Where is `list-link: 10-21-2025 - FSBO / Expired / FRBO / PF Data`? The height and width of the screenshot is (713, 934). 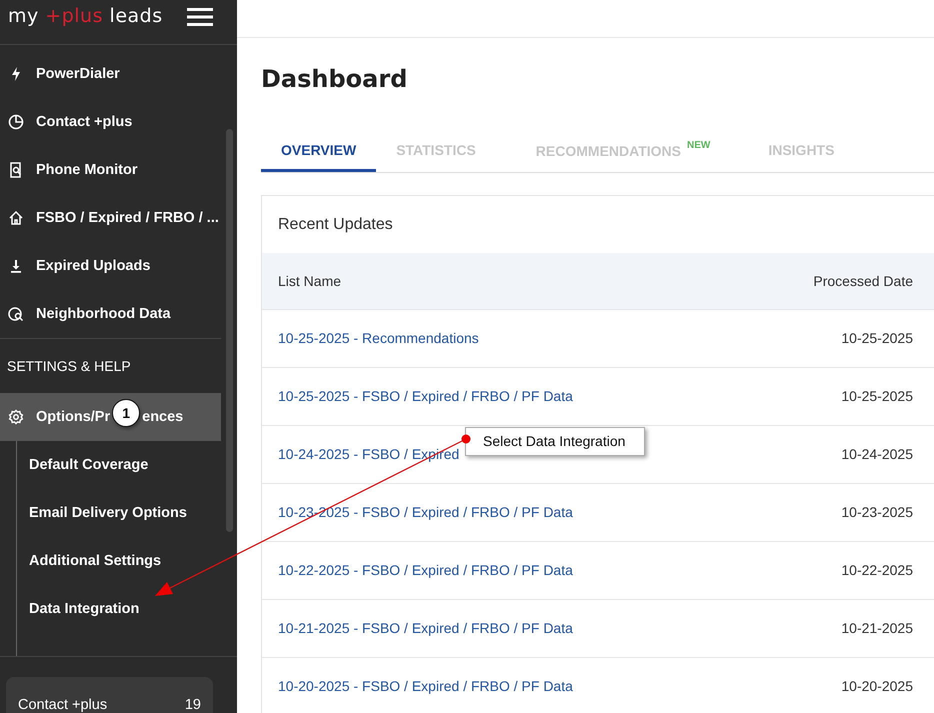 list-link: 10-21-2025 - FSBO / Expired / FRBO / PF Data is located at coordinates (425, 628).